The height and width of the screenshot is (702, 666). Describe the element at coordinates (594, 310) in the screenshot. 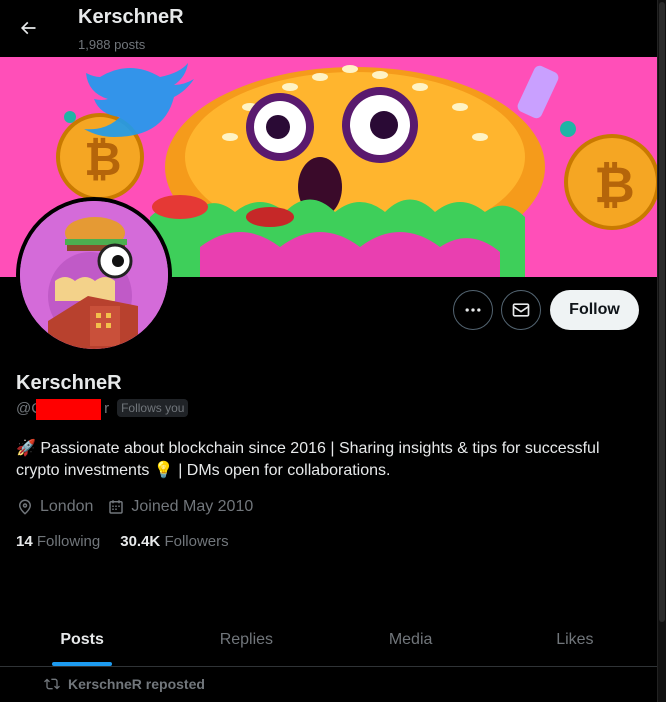

I see `follow-button: Follow` at that location.